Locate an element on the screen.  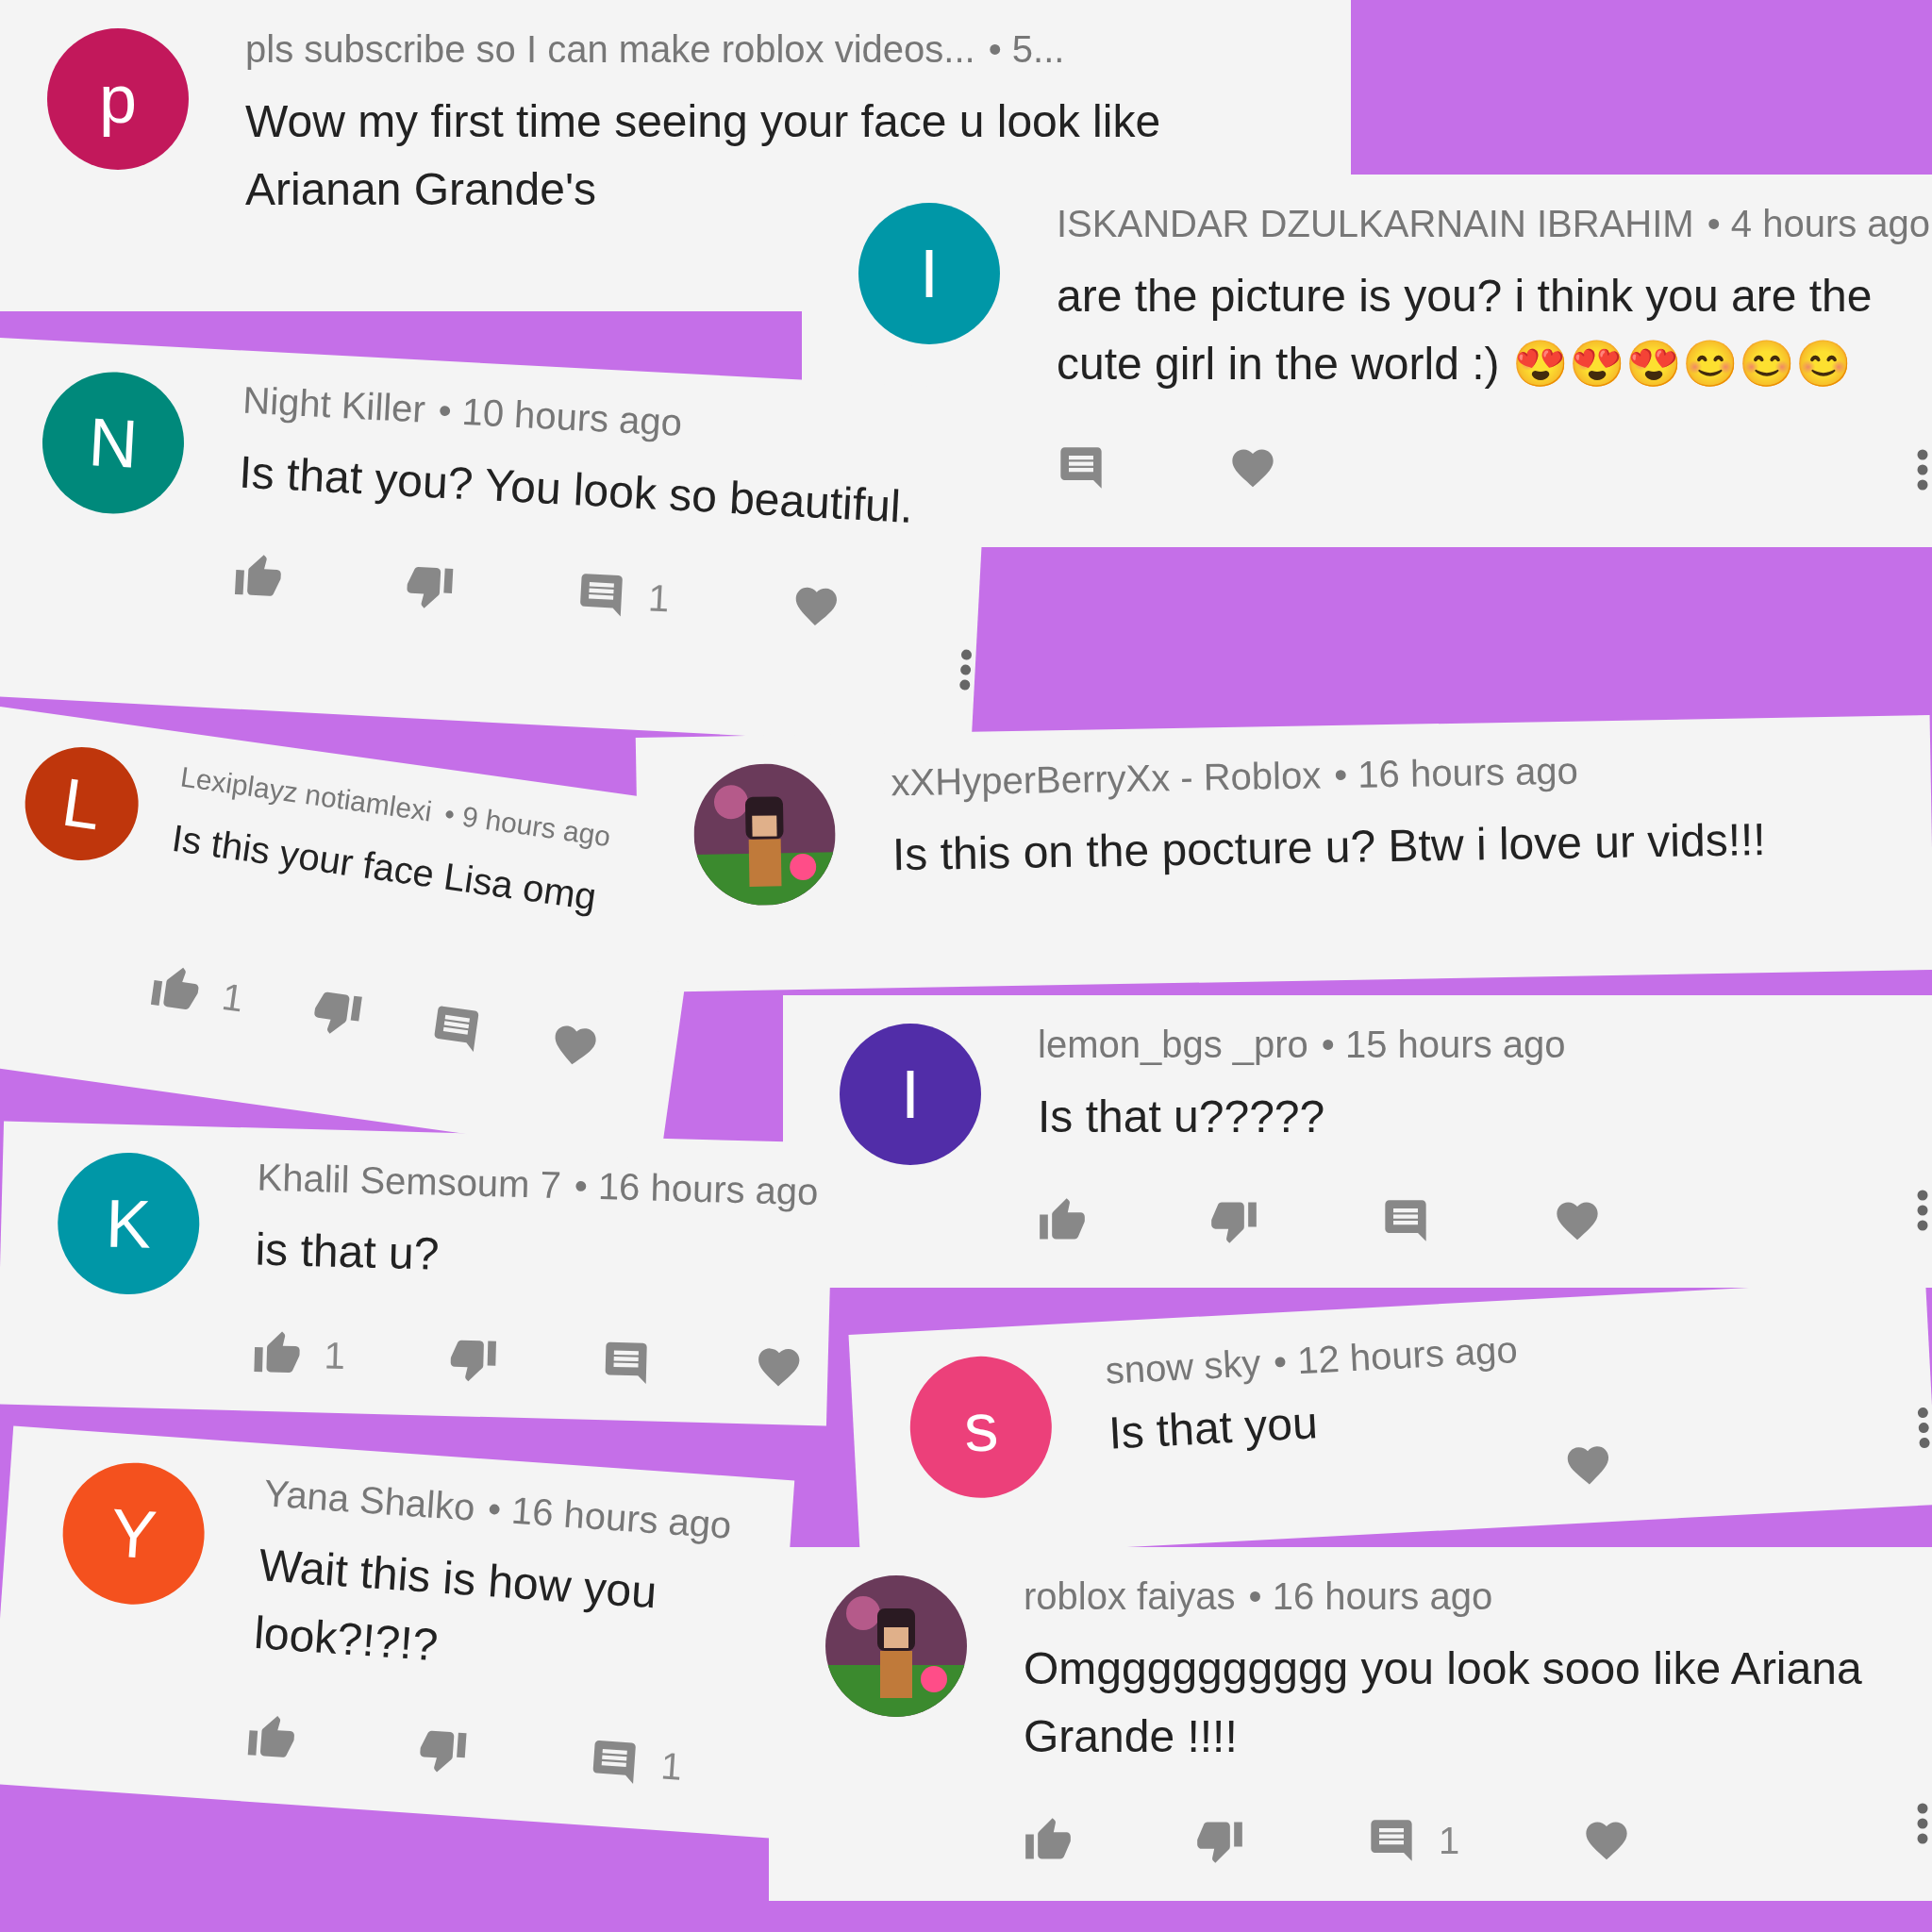
comment-author: roblox faiyas is located at coordinates (1130, 1596).